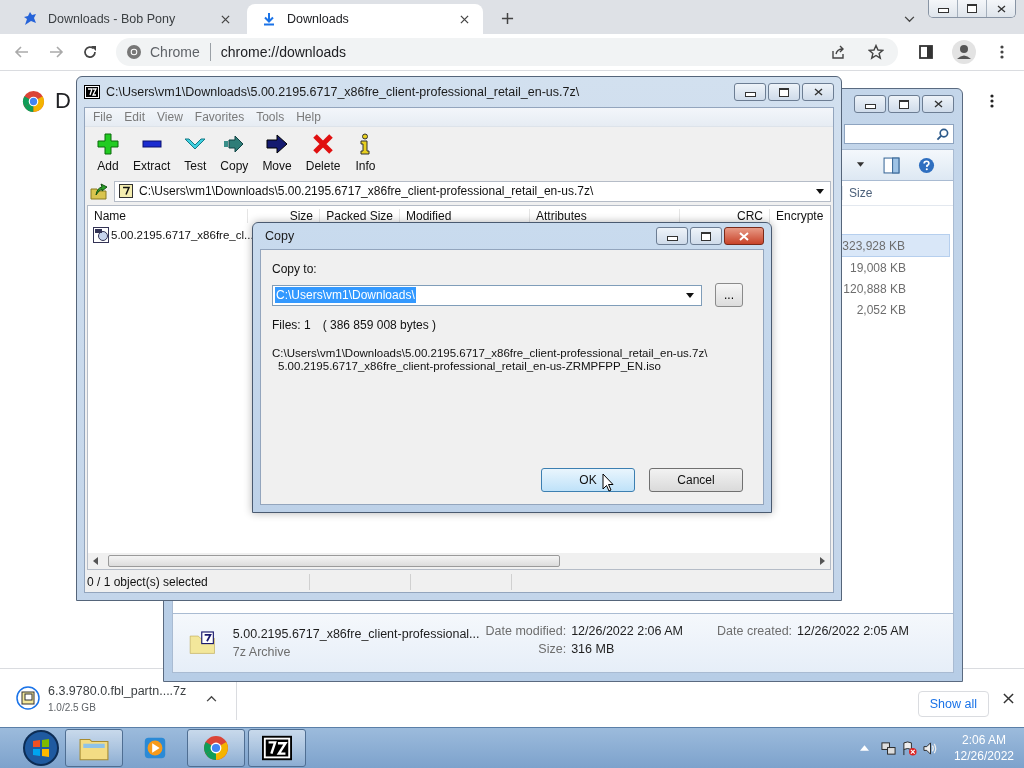  I want to click on property-label: Size:, so click(552, 649).